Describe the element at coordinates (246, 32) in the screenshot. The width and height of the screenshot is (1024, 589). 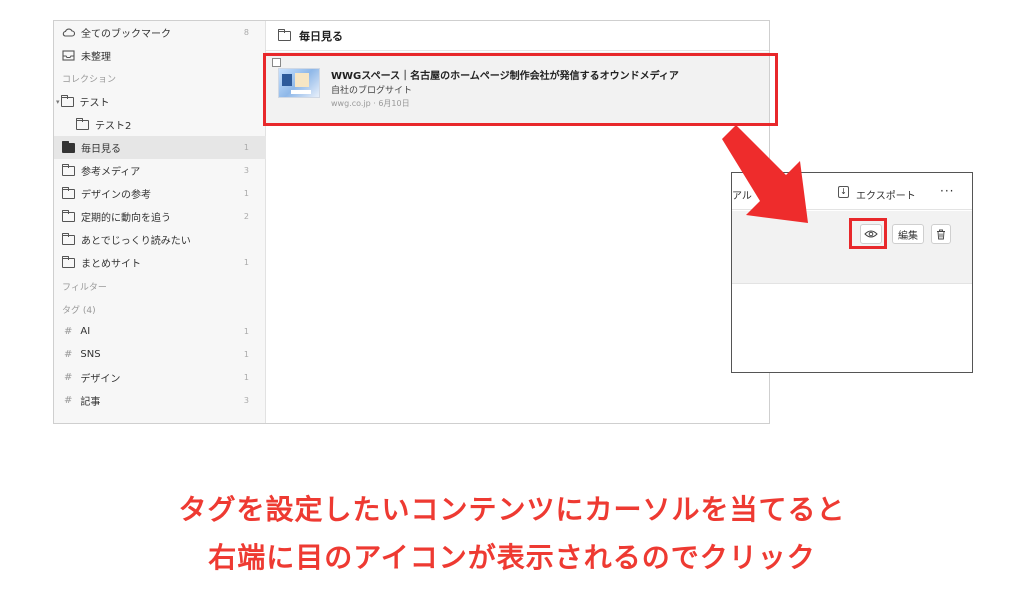
I see `sidebar-item-count: 8` at that location.